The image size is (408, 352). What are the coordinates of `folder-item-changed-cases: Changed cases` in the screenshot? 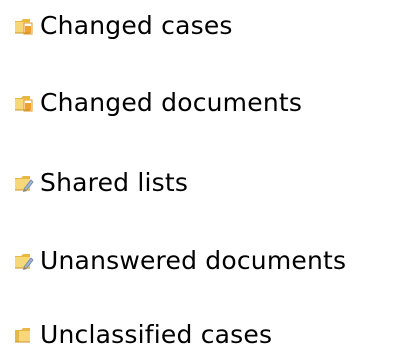 It's located at (123, 26).